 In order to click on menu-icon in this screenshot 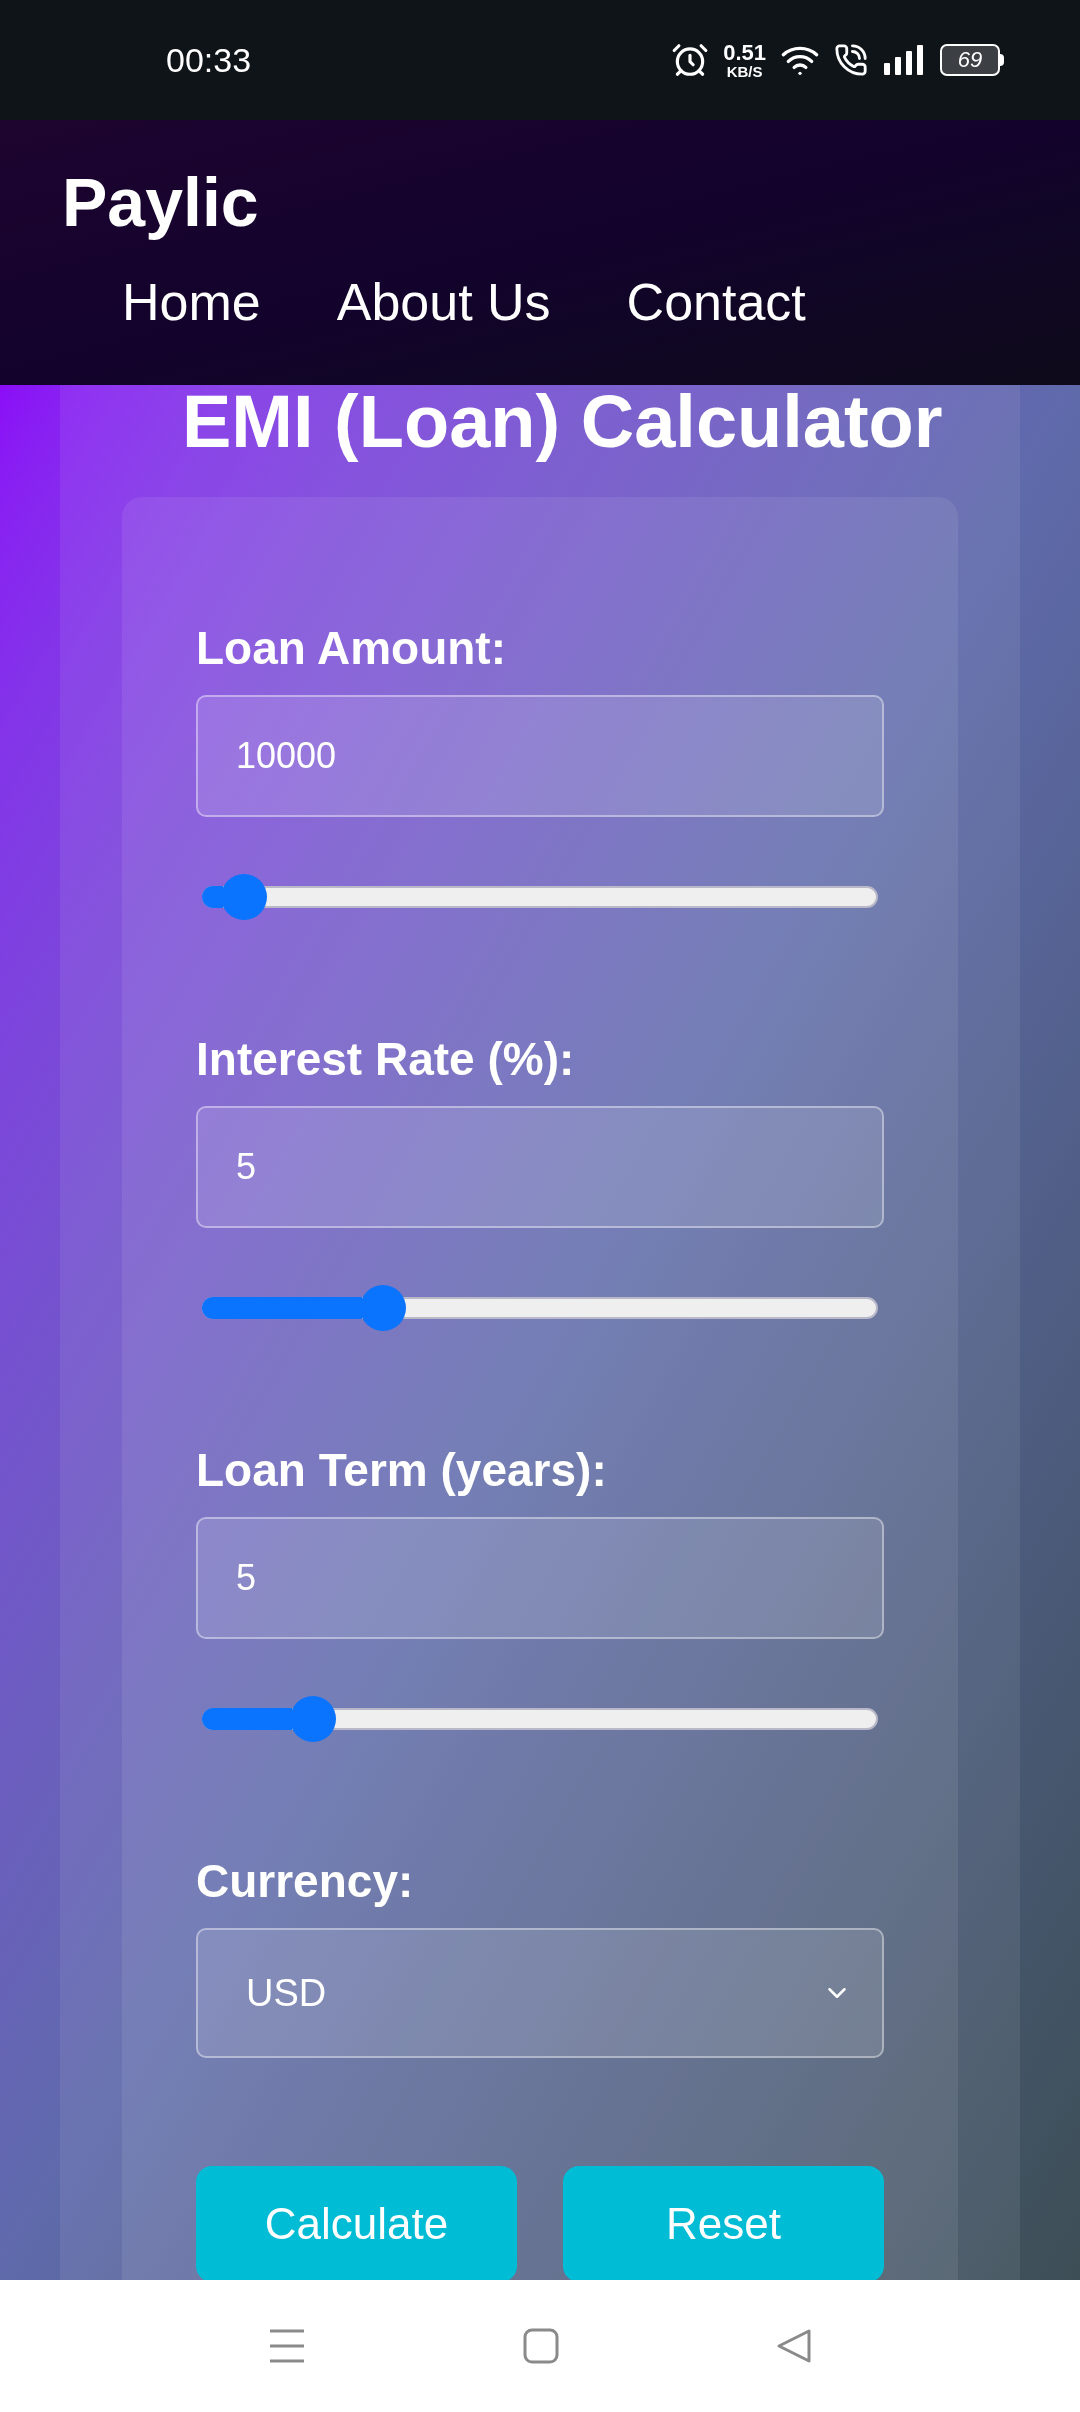, I will do `click(287, 2346)`.